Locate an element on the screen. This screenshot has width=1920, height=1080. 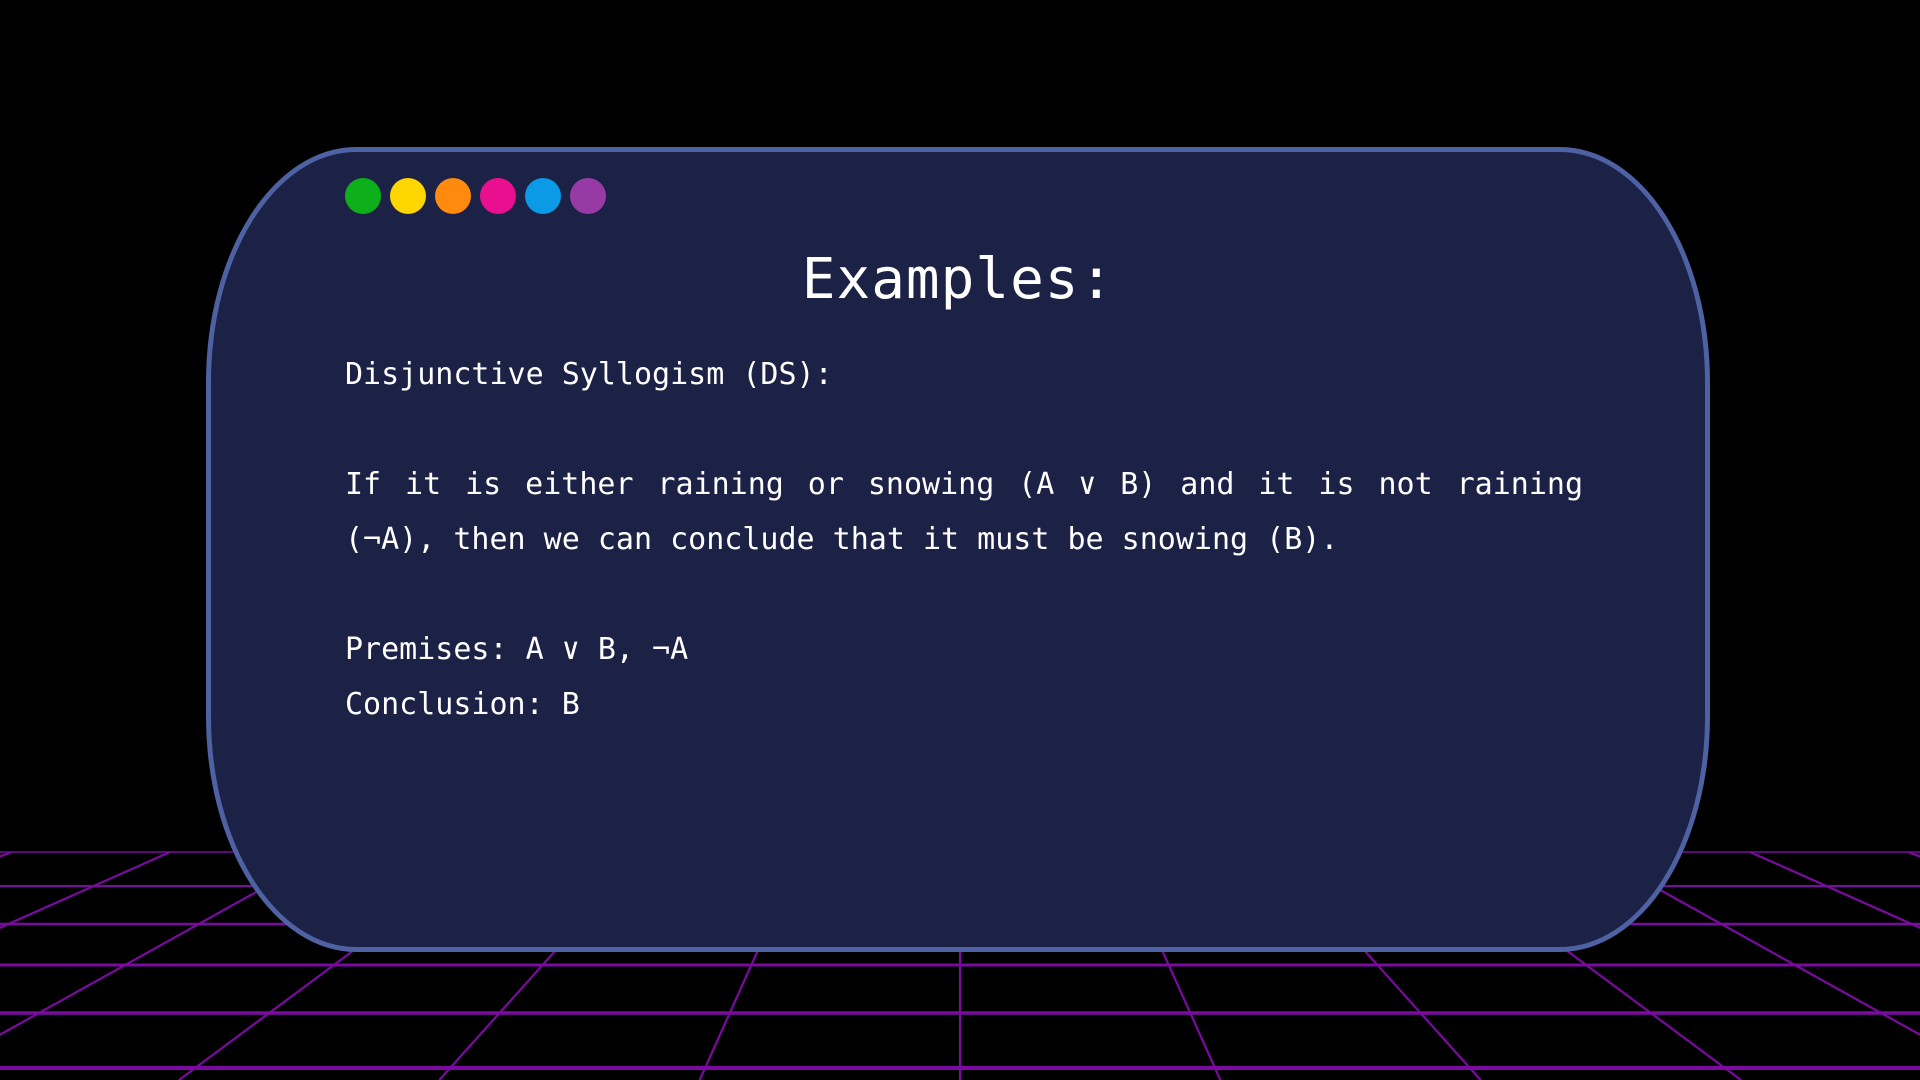
conclusion-line: Conclusion: B is located at coordinates (462, 704).